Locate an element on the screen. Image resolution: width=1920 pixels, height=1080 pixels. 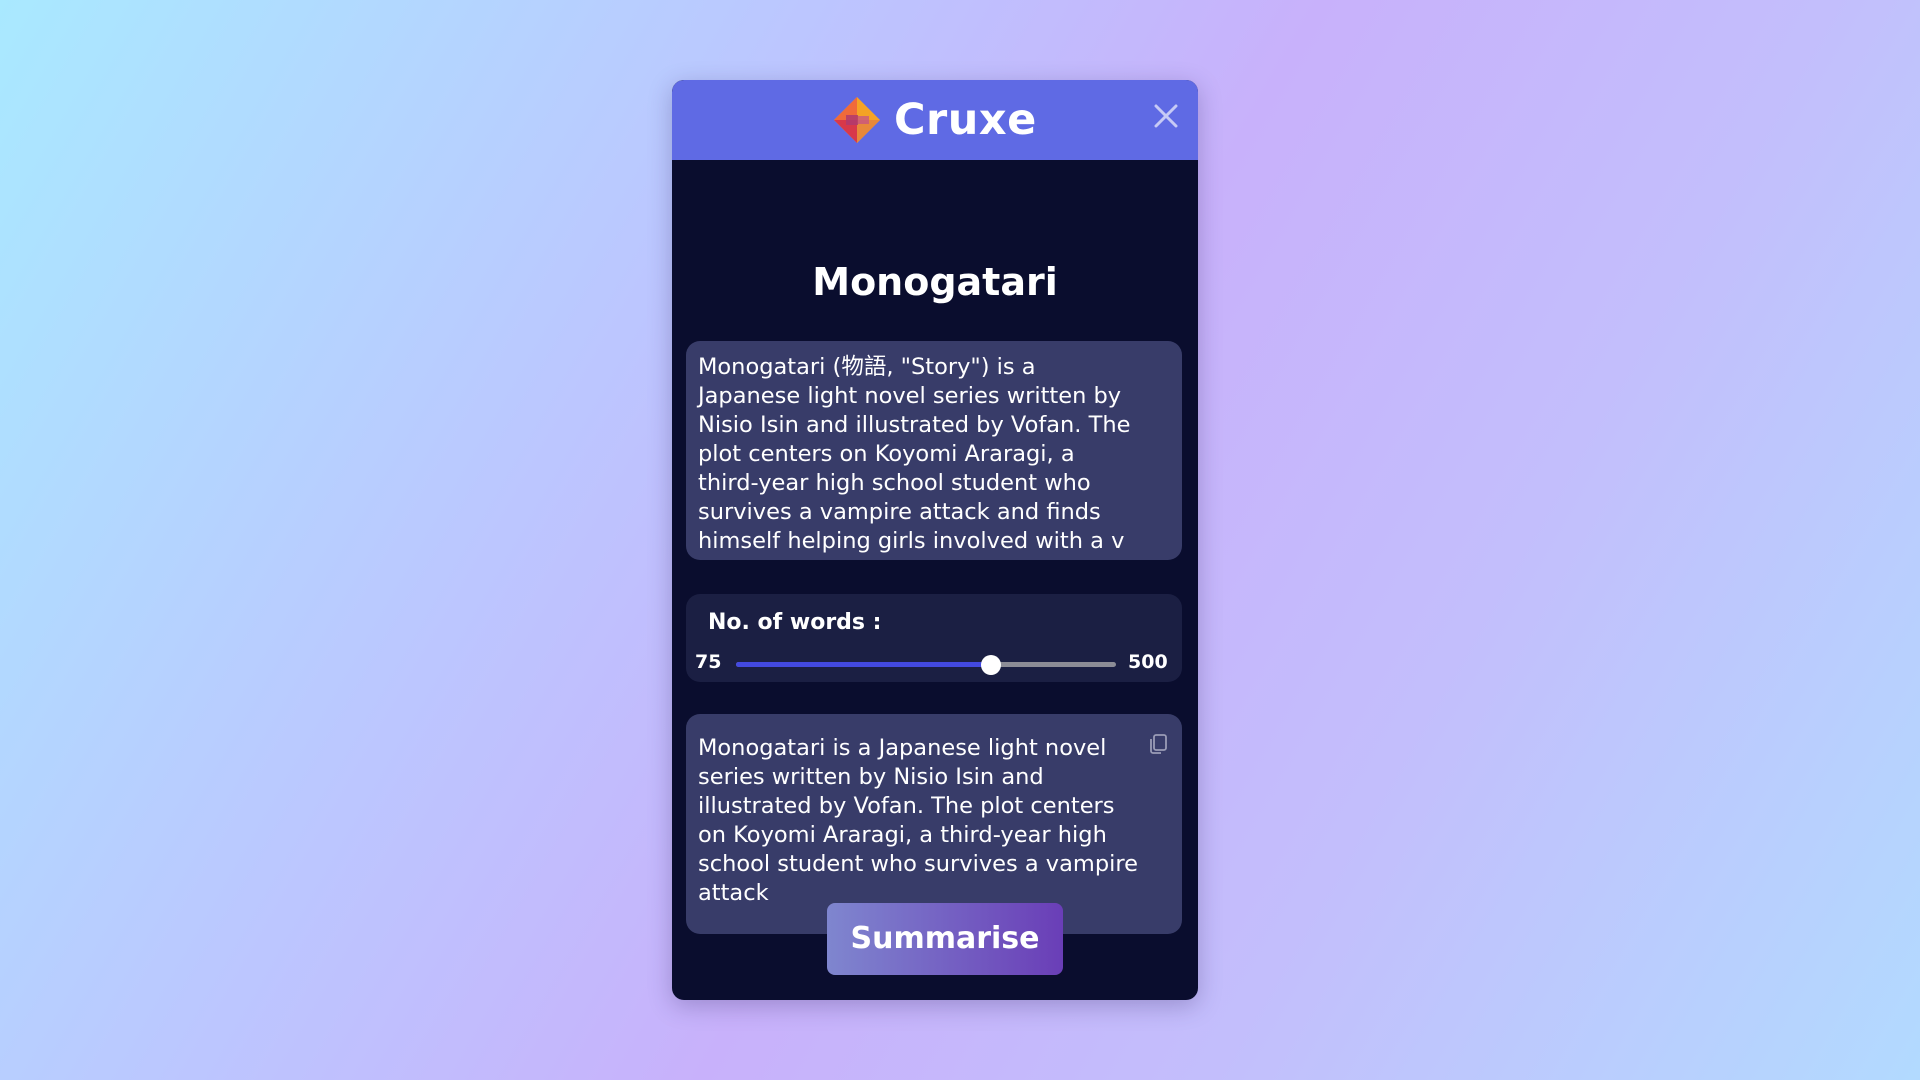
word-count-slider is located at coordinates (926, 665).